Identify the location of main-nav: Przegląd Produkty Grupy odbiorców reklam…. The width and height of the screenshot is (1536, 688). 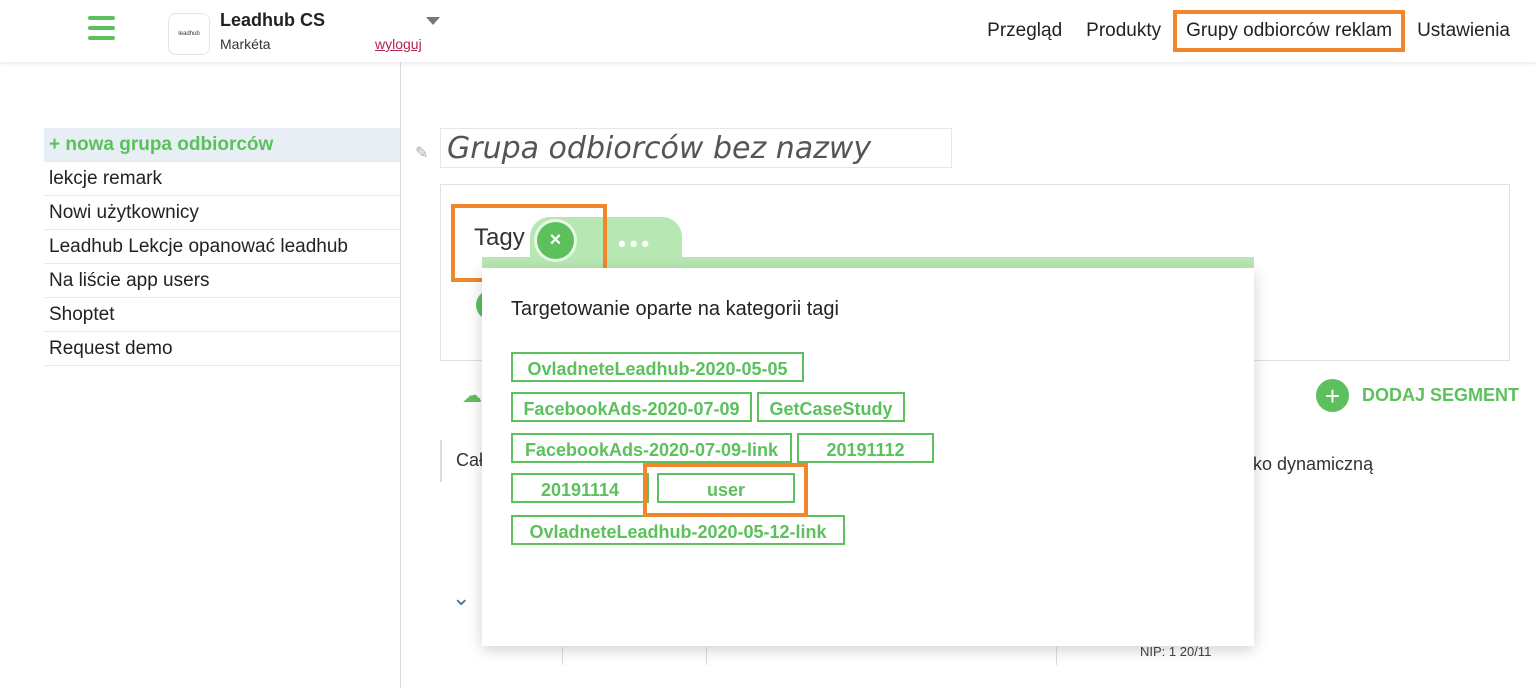
(1261, 31).